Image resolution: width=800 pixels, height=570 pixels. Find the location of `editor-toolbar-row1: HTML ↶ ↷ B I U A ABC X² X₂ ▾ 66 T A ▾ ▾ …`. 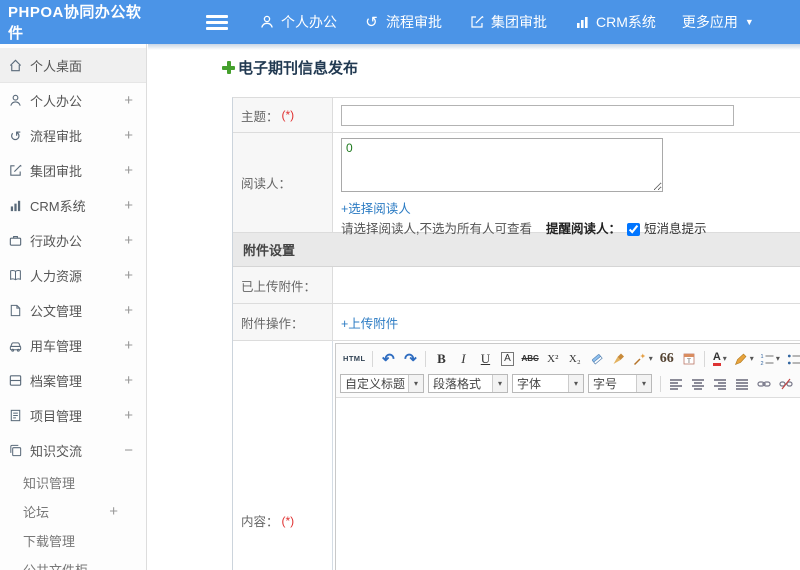

editor-toolbar-row1: HTML ↶ ↷ B I U A ABC X² X₂ ▾ 66 T A ▾ ▾ … is located at coordinates (570, 358).